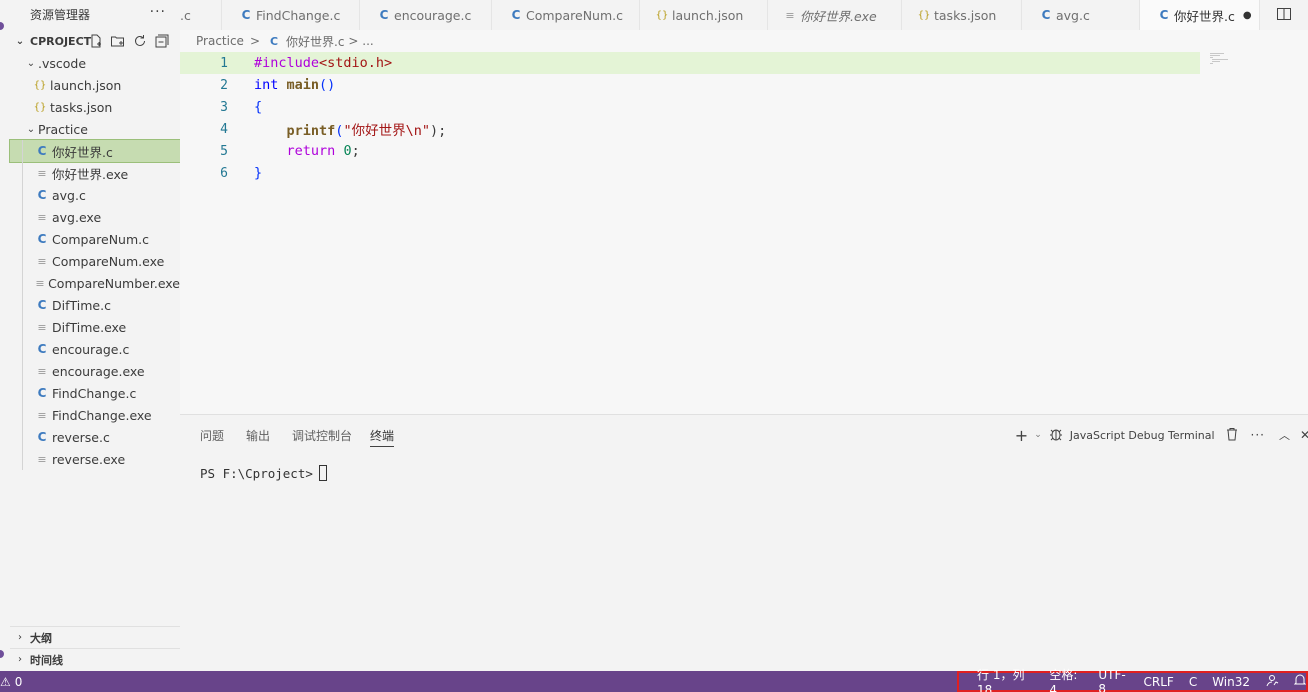 This screenshot has width=1308, height=692. I want to click on tab-avg-c: C avg.c, so click(1081, 15).